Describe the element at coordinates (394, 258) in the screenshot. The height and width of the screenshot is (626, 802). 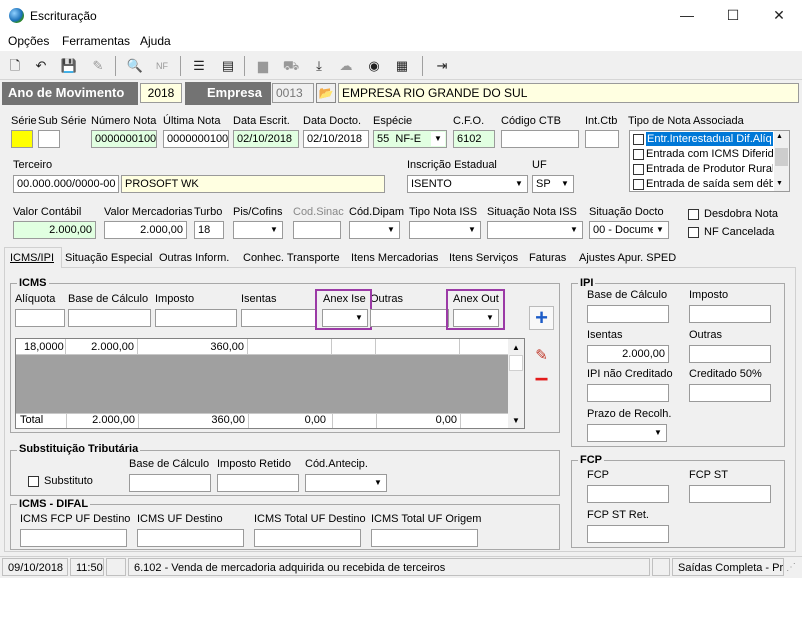
I see `tab-itens-mercadorias: Itens Mercadorias` at that location.